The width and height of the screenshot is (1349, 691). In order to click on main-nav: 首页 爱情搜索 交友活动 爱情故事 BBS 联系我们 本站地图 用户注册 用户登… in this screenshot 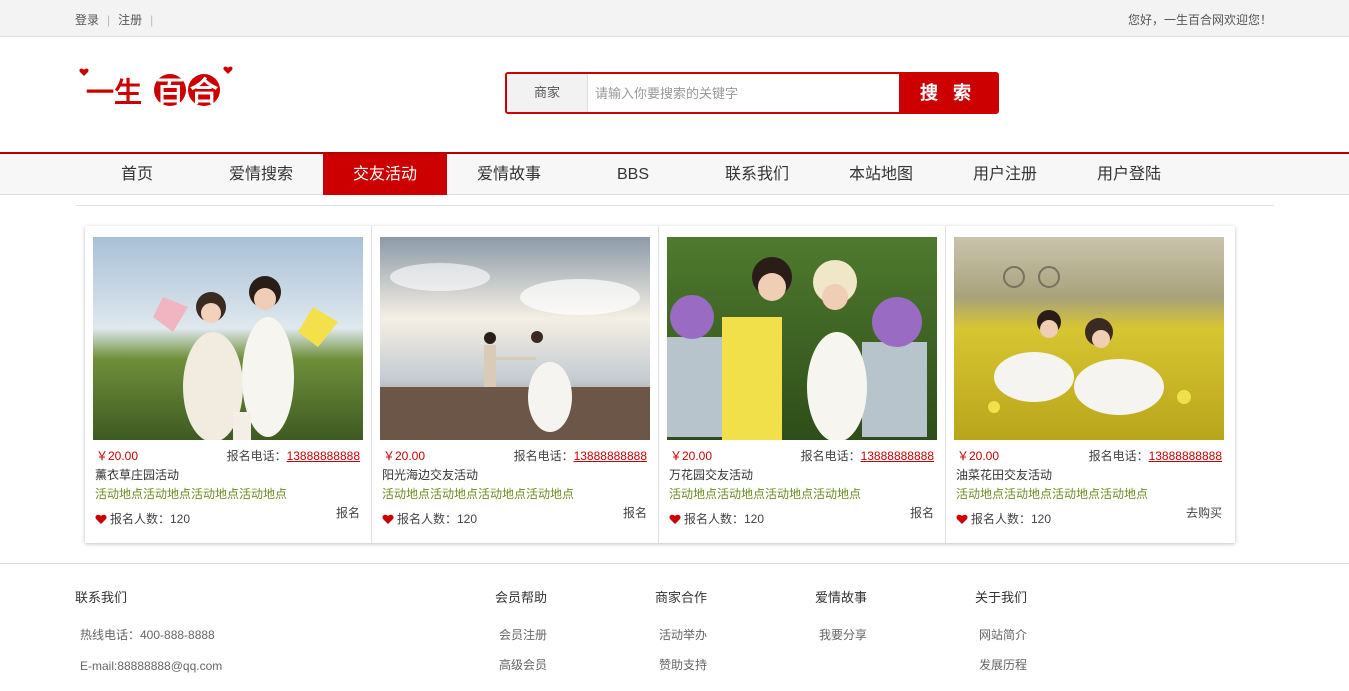, I will do `click(674, 173)`.